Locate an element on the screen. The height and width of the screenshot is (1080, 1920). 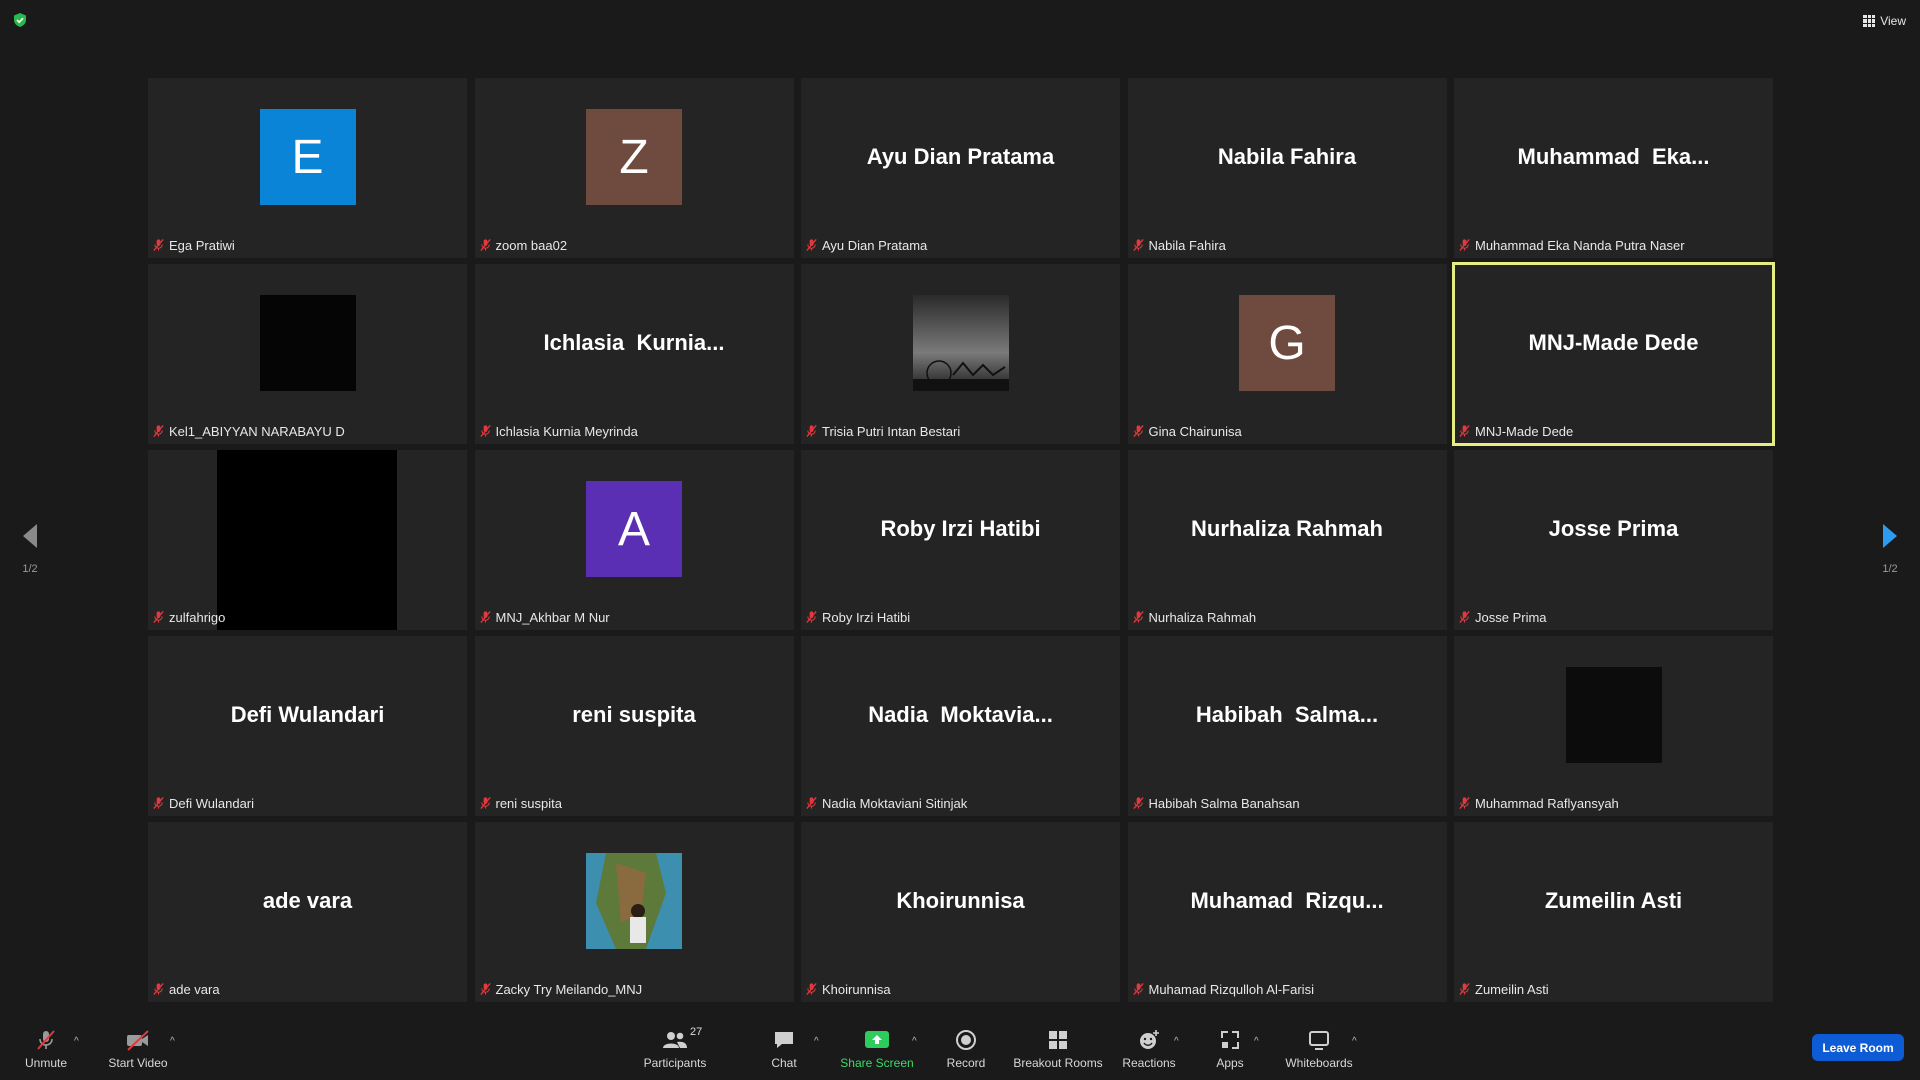
chat-button: Chat is located at coordinates (784, 1053).